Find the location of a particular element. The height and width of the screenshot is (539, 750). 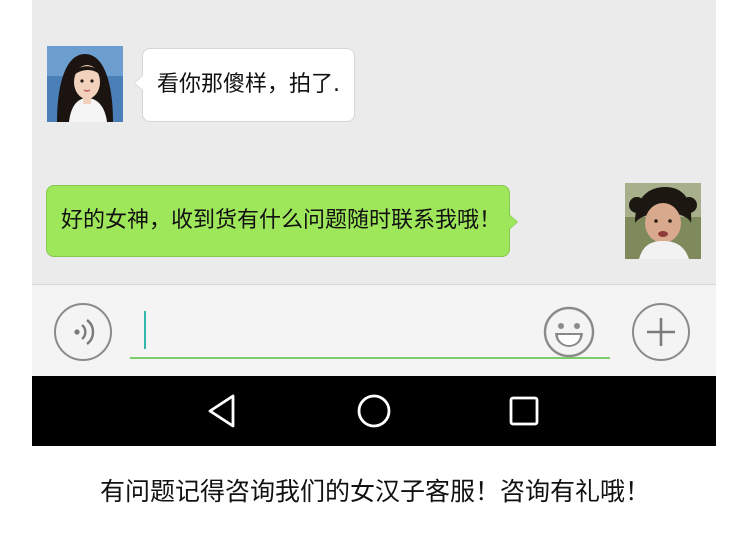

portrait-woman-icon is located at coordinates (85, 84).